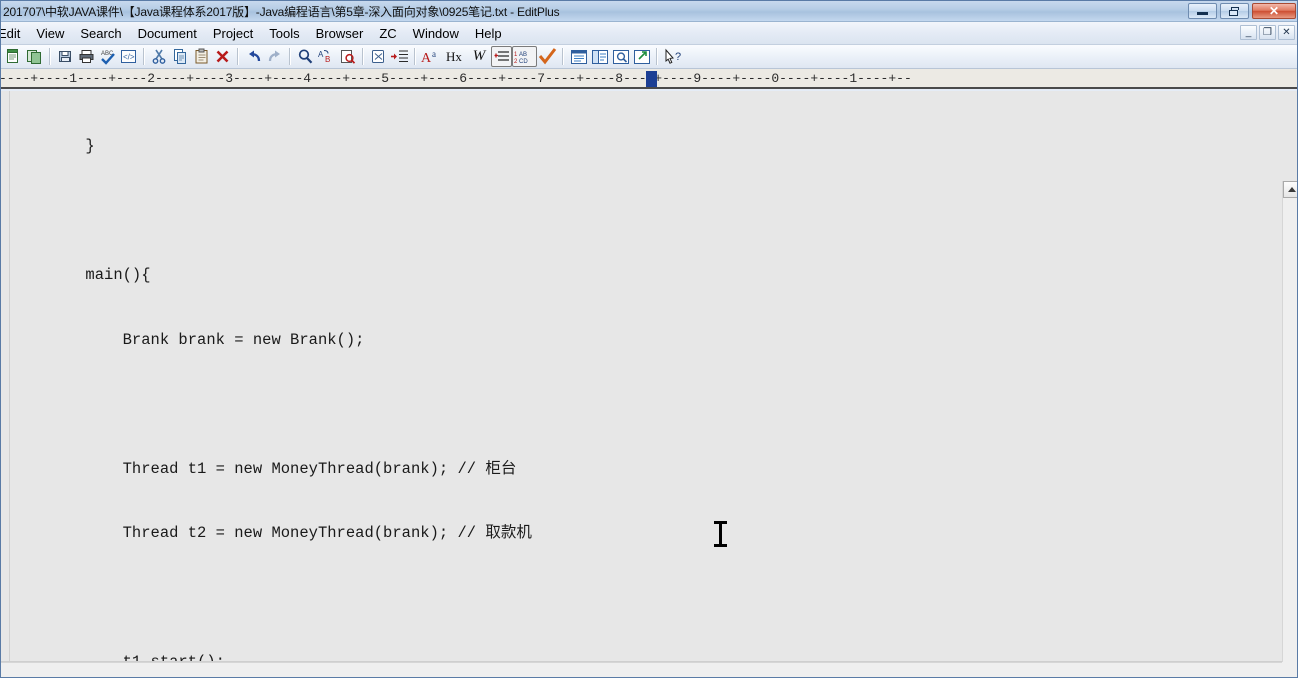  Describe the element at coordinates (599, 56) in the screenshot. I see `directory-window-icon` at that location.